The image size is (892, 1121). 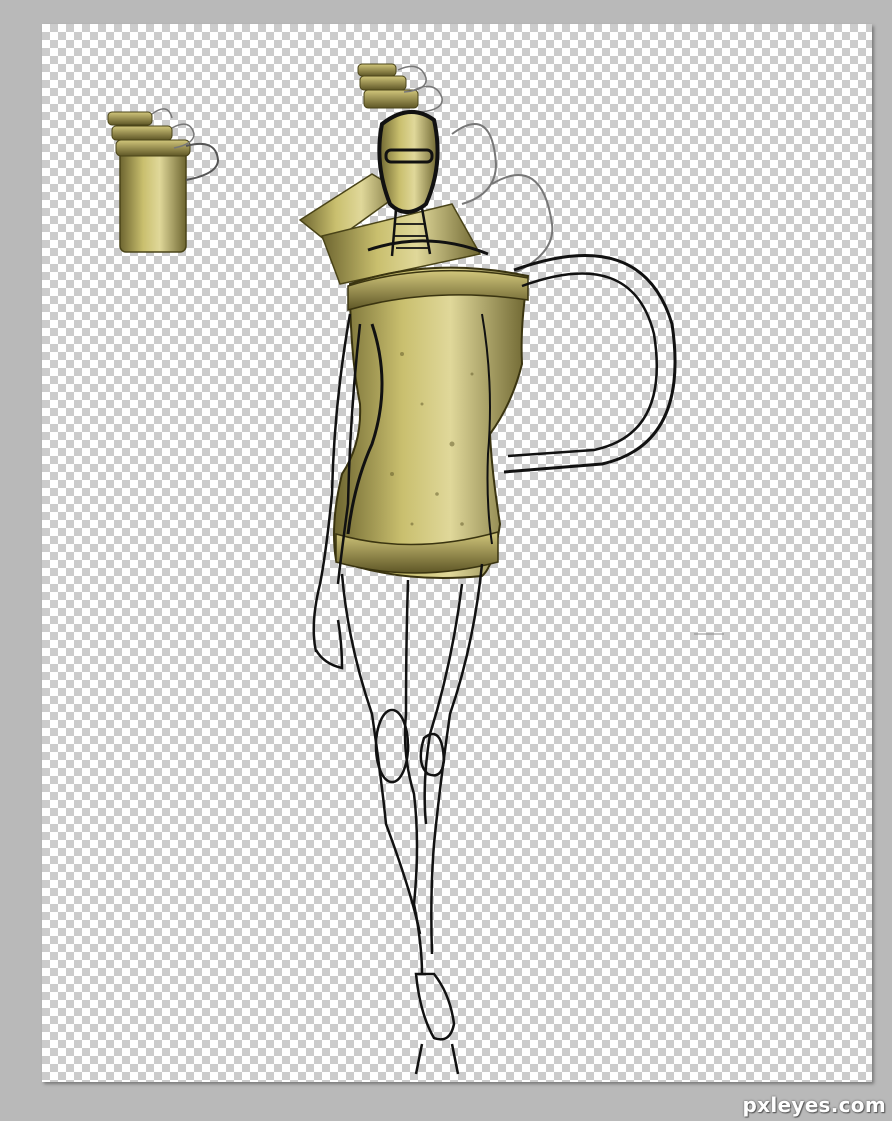 What do you see at coordinates (400, 88) in the screenshot?
I see `head-mug-stack` at bounding box center [400, 88].